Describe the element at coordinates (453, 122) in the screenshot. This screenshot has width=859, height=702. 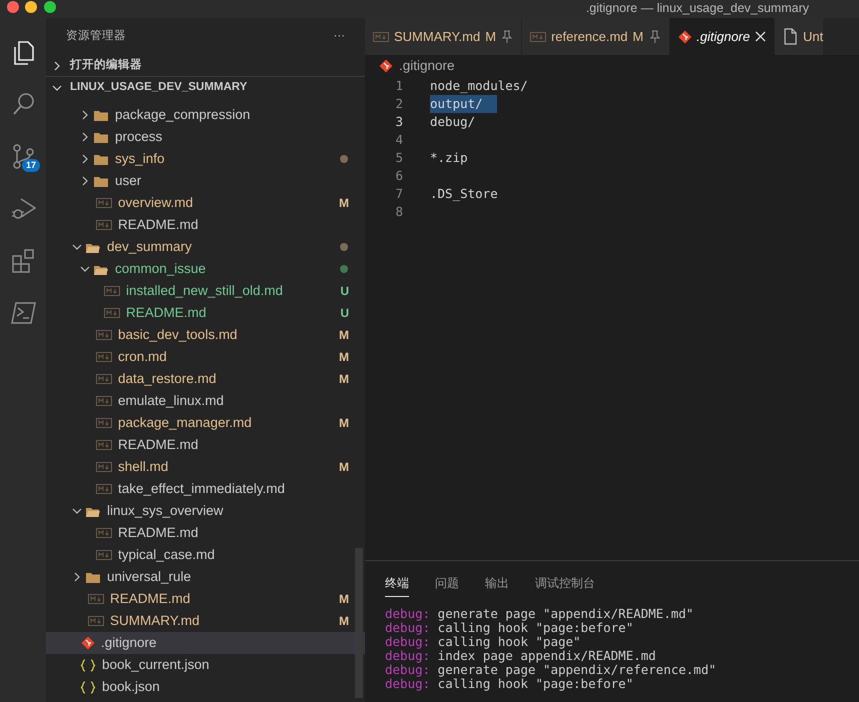
I see `code-line: debug/` at that location.